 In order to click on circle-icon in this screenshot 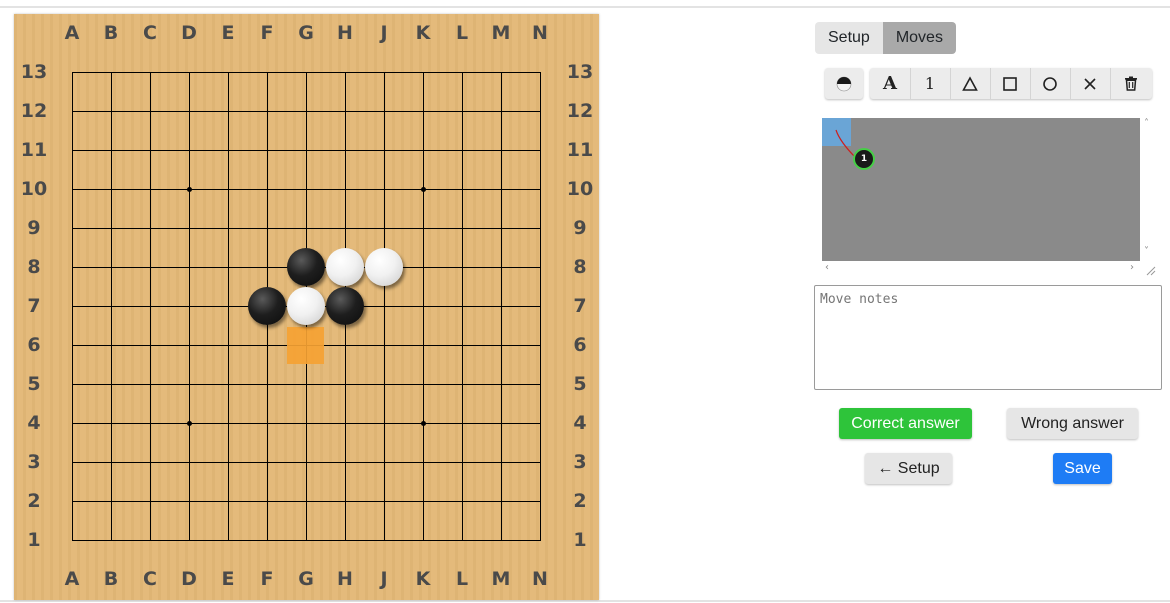, I will do `click(1050, 83)`.